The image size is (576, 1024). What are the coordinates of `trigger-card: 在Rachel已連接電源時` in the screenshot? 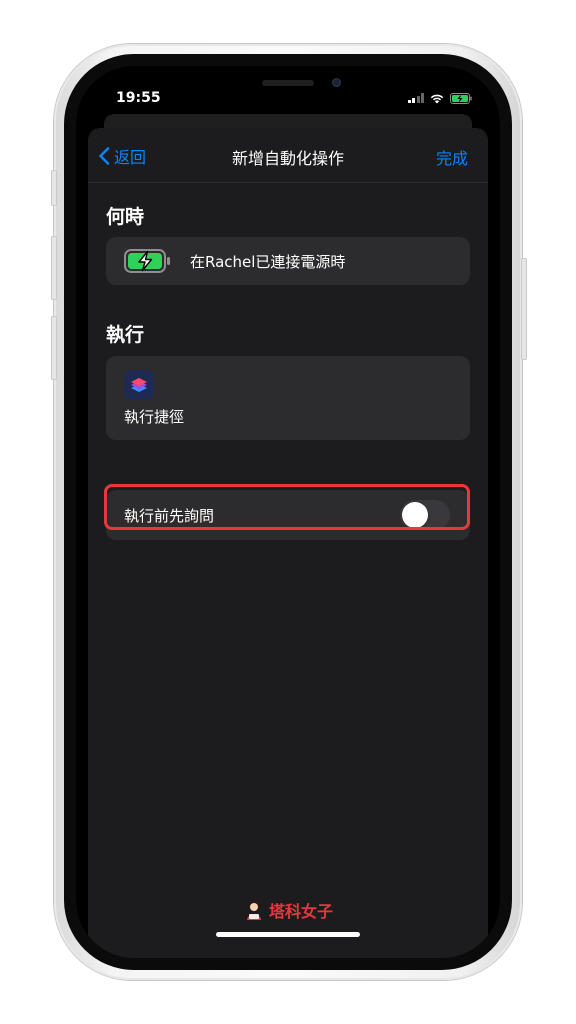 It's located at (288, 261).